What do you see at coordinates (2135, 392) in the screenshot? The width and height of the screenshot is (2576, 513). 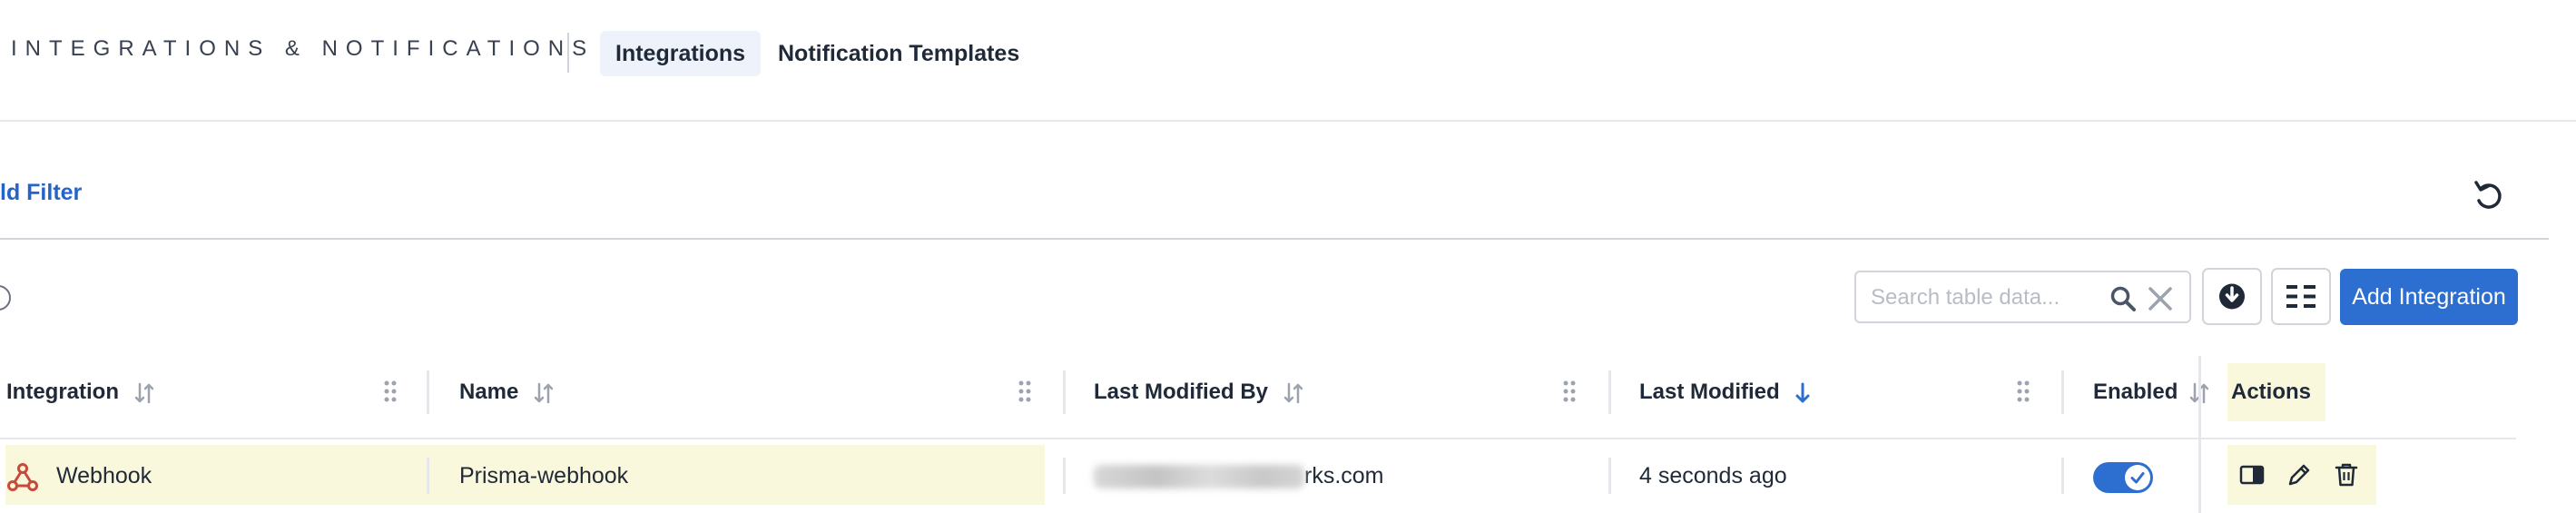 I see `column-header-label: Enabled` at bounding box center [2135, 392].